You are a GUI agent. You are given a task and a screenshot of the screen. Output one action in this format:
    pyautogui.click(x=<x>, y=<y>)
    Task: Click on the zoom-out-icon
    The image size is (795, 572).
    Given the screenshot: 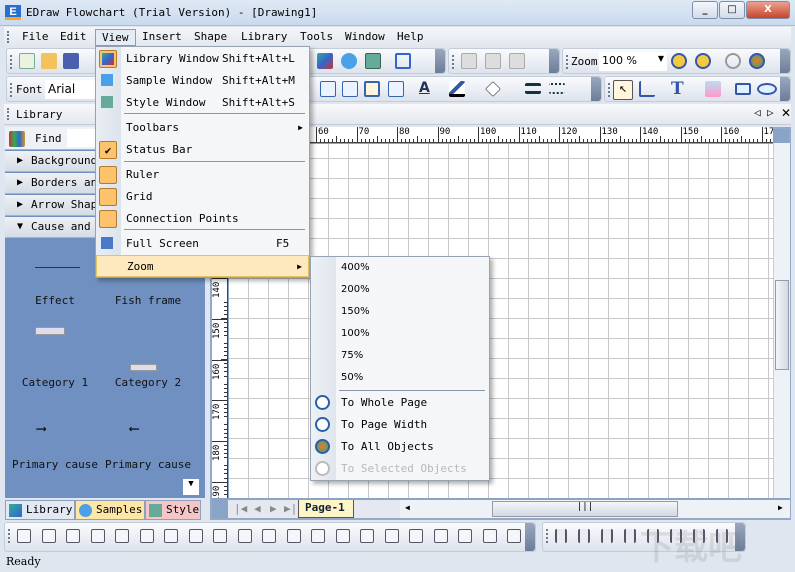 What is the action you would take?
    pyautogui.click(x=703, y=61)
    